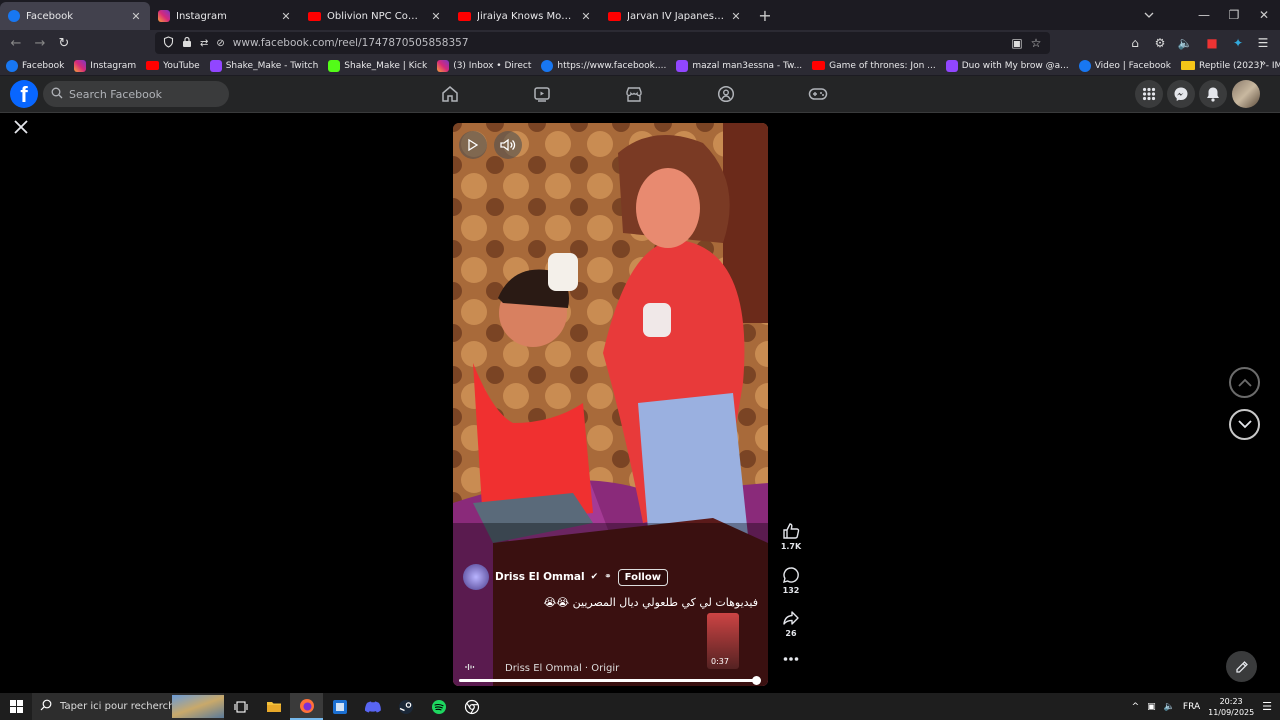  What do you see at coordinates (443, 65) in the screenshot?
I see `ig-favicon-icon` at bounding box center [443, 65].